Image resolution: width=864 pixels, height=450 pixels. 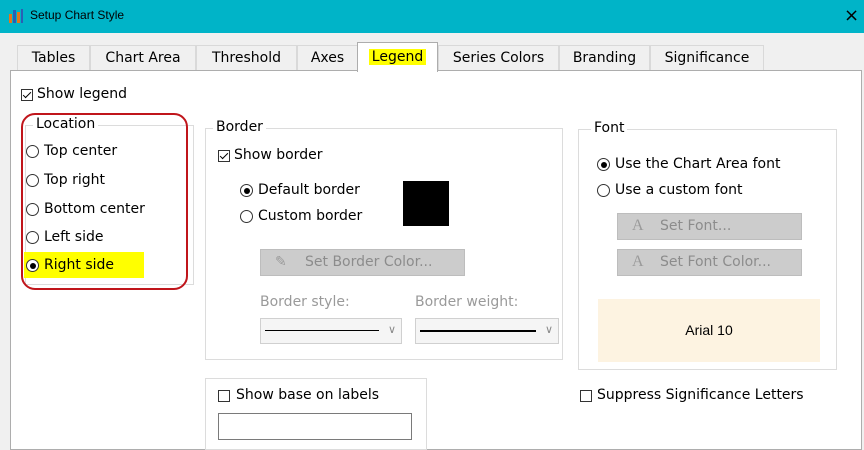 I want to click on use-chart-area-font-label: Use the Chart Area font, so click(x=698, y=164).